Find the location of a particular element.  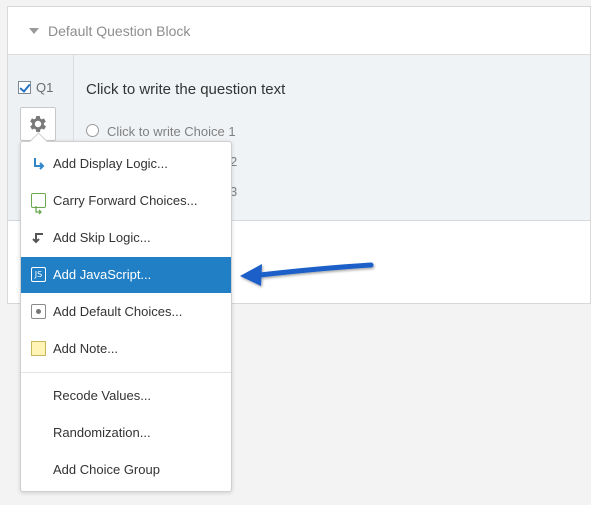

note-icon is located at coordinates (38, 348).